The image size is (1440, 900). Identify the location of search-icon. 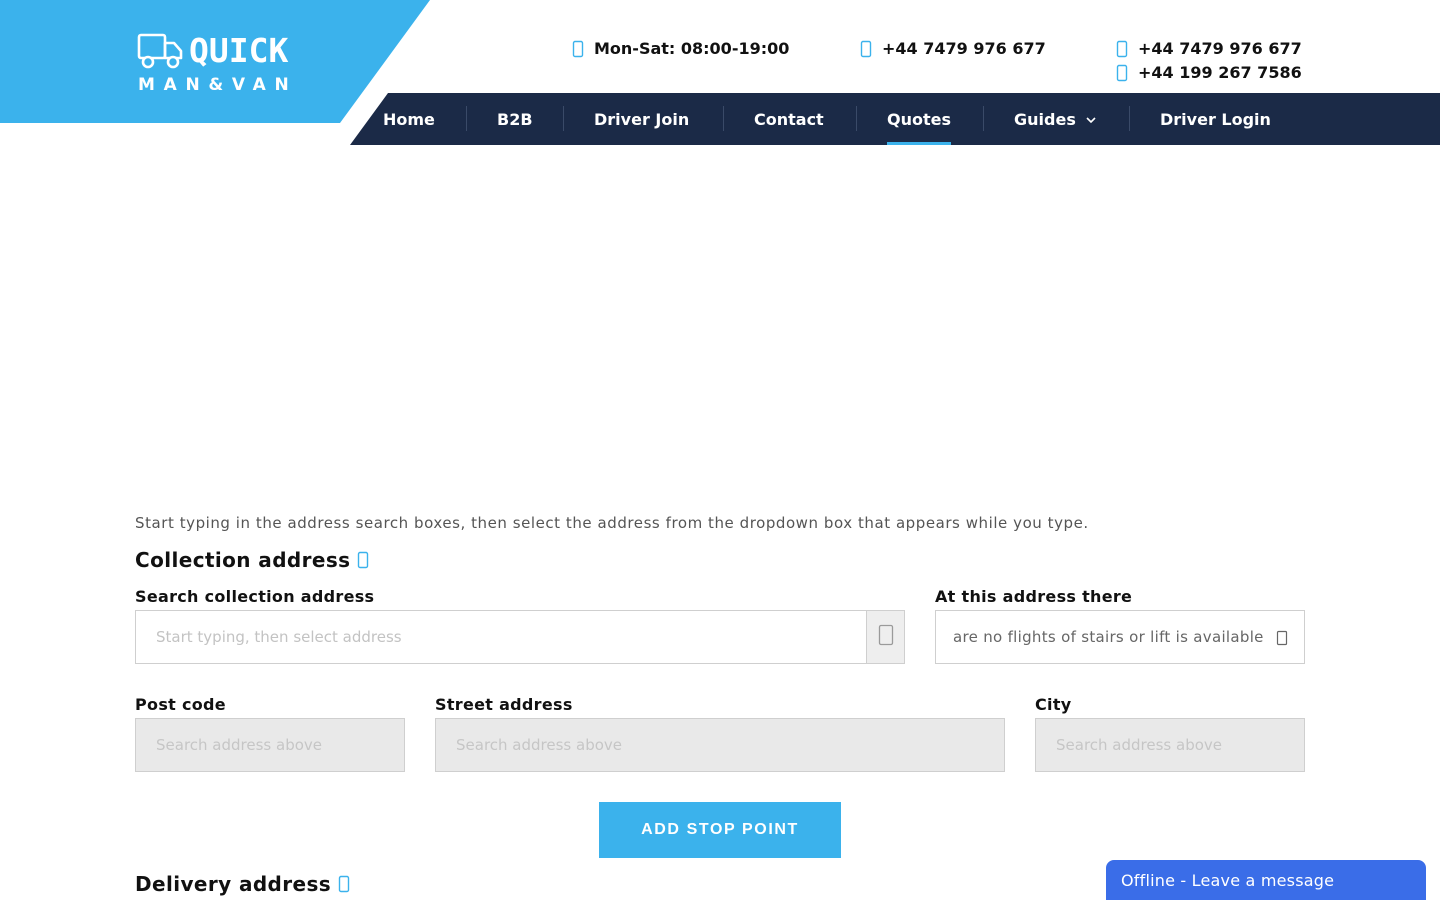
(886, 637).